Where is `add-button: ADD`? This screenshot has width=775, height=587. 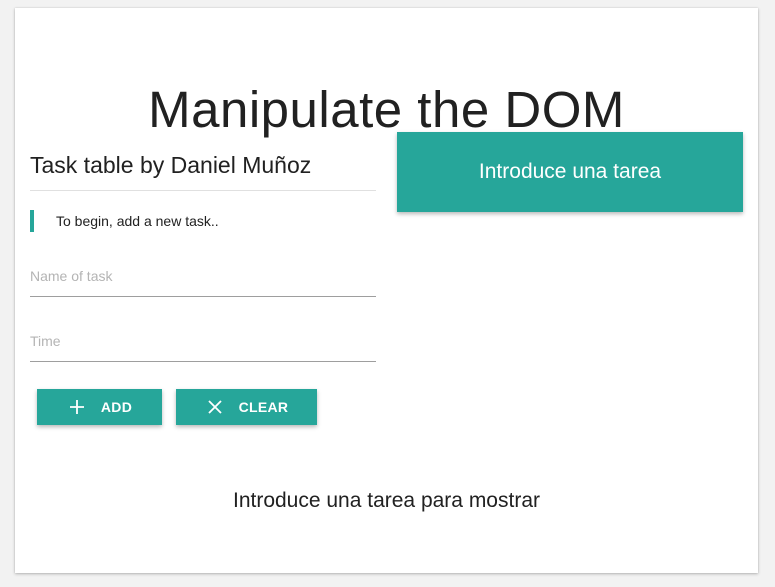
add-button: ADD is located at coordinates (99, 407).